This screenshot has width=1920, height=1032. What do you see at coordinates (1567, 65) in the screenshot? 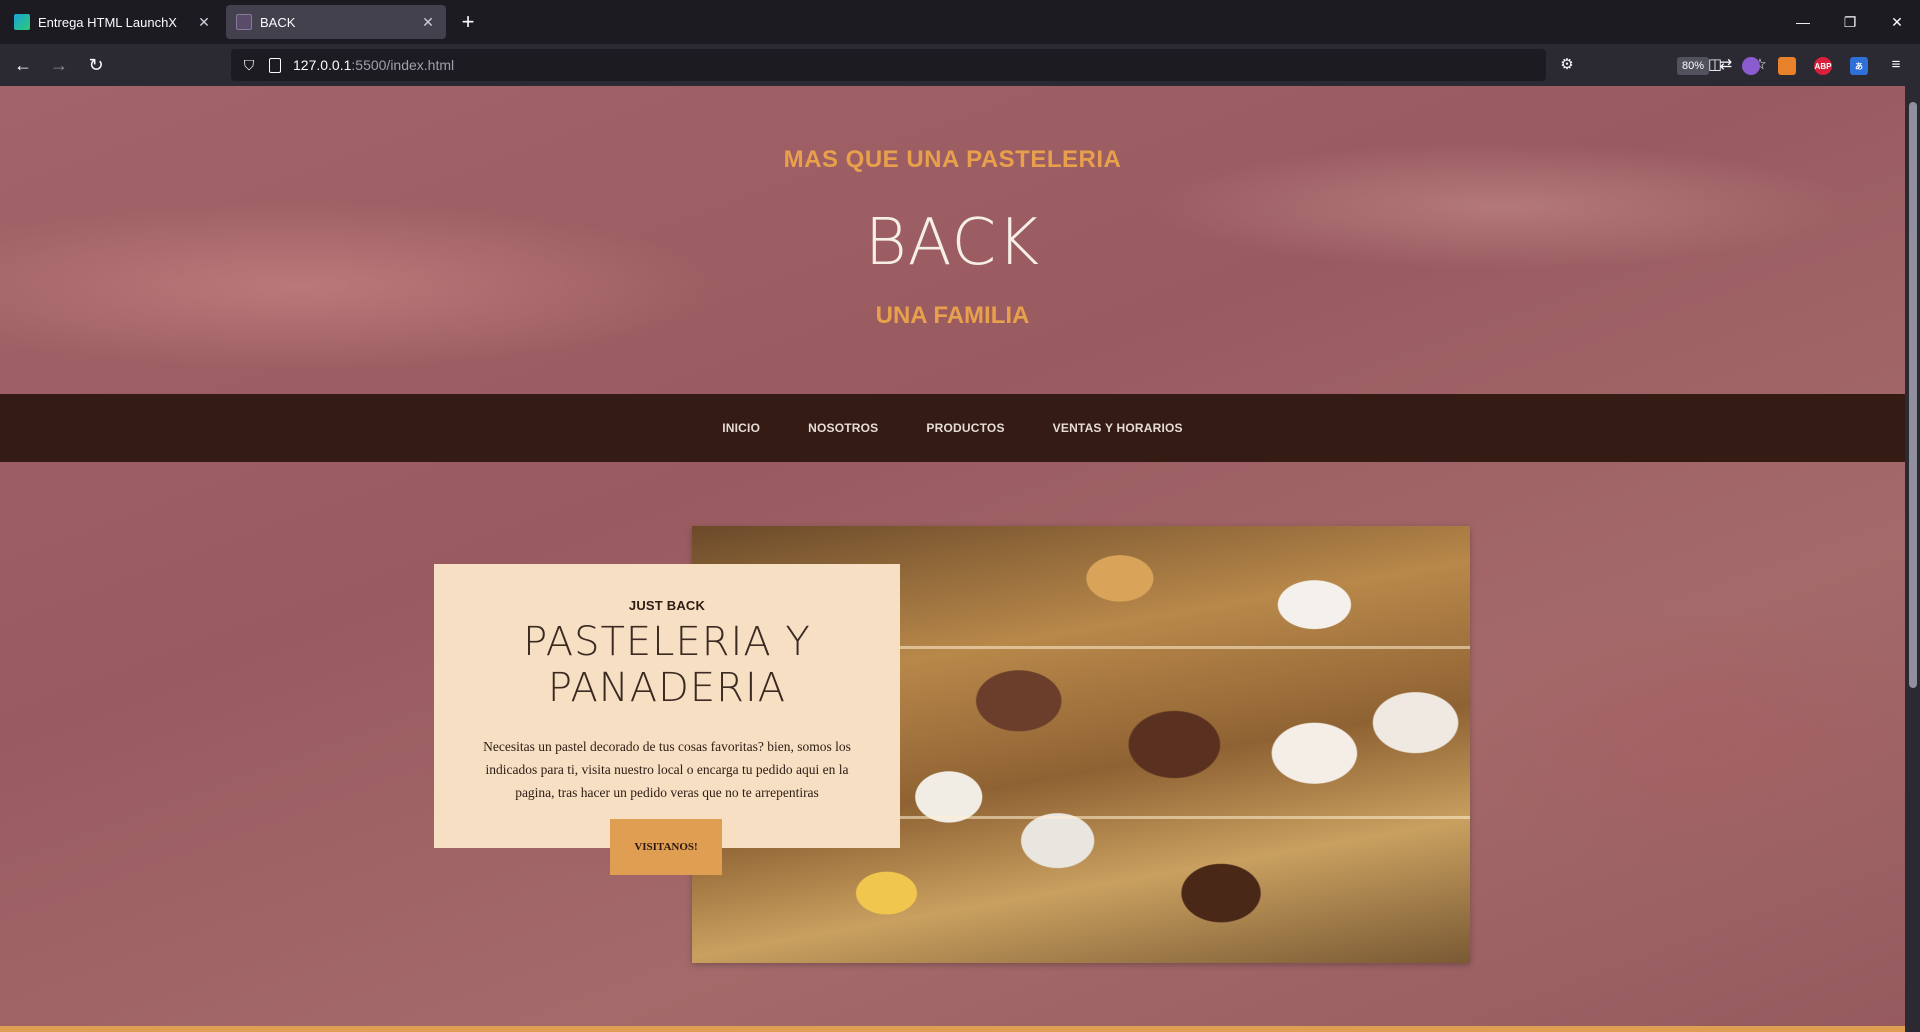
I see `settings-gear-icon: ⚙` at bounding box center [1567, 65].